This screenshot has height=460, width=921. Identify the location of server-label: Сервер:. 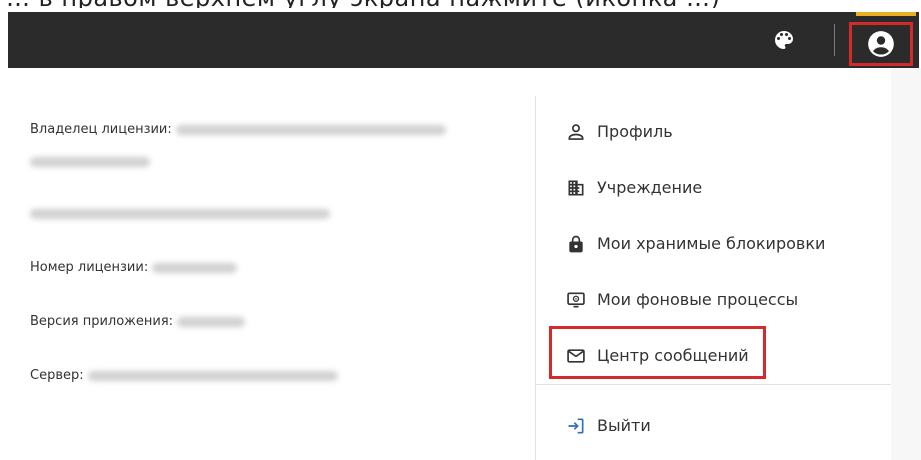
(57, 375).